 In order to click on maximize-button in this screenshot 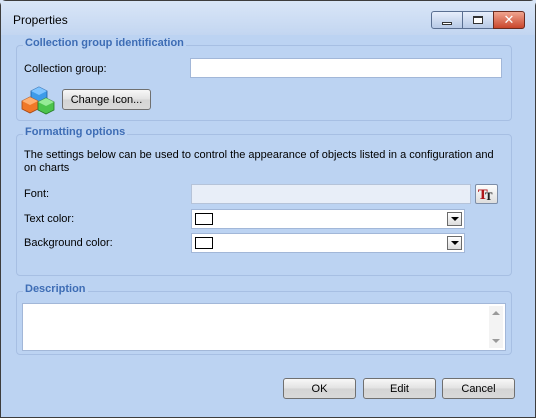, I will do `click(478, 20)`.